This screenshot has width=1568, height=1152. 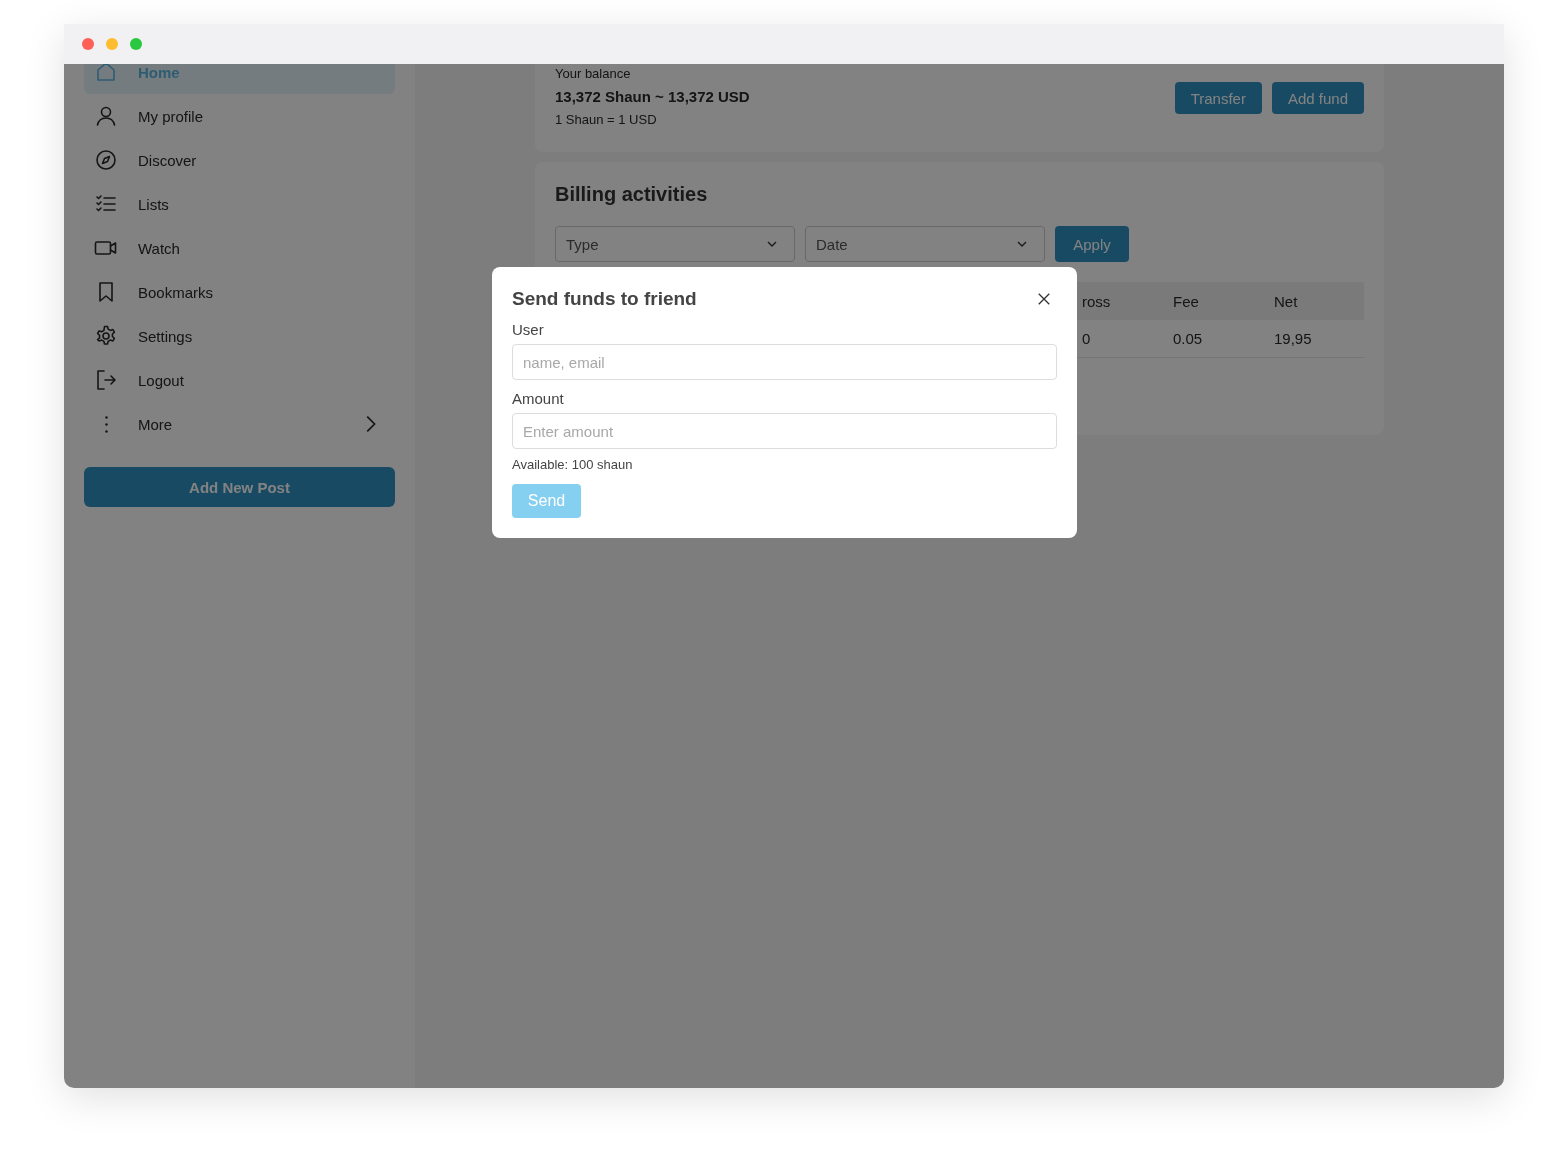 I want to click on column-header: Net, so click(x=1286, y=301).